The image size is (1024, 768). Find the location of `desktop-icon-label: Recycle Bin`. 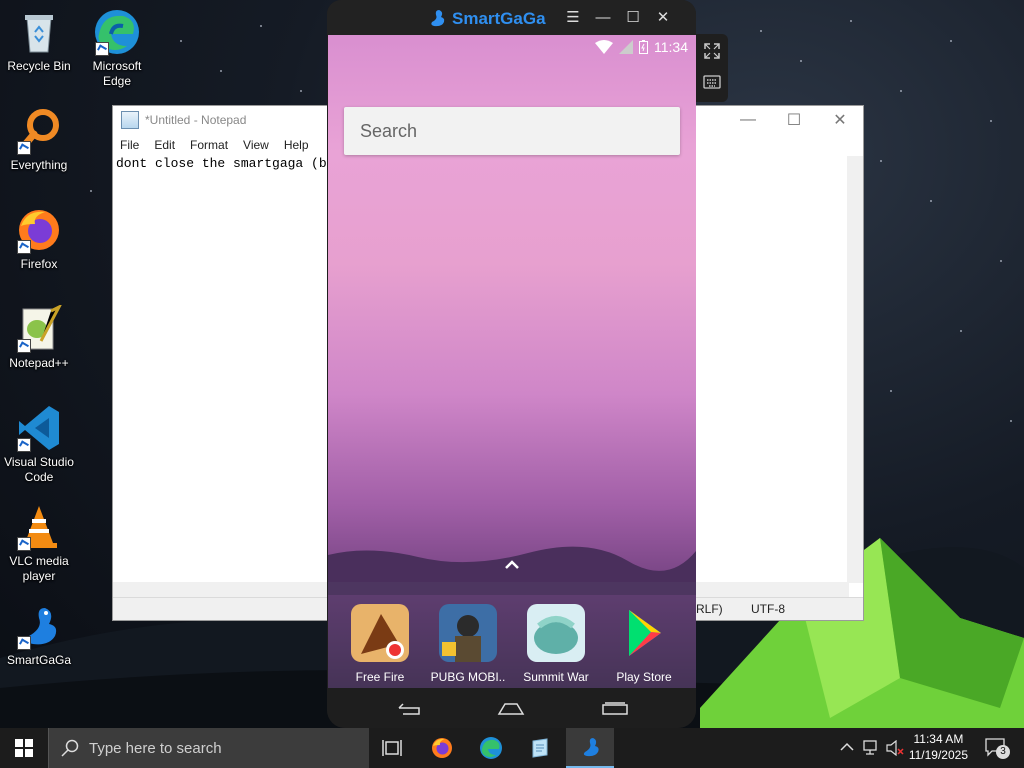

desktop-icon-label: Recycle Bin is located at coordinates (39, 66).